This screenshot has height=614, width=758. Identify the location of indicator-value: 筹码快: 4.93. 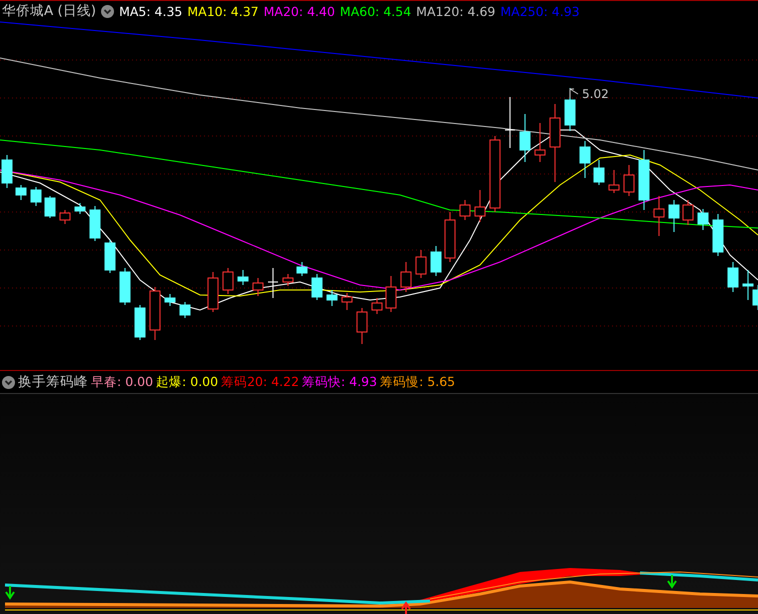
(340, 382).